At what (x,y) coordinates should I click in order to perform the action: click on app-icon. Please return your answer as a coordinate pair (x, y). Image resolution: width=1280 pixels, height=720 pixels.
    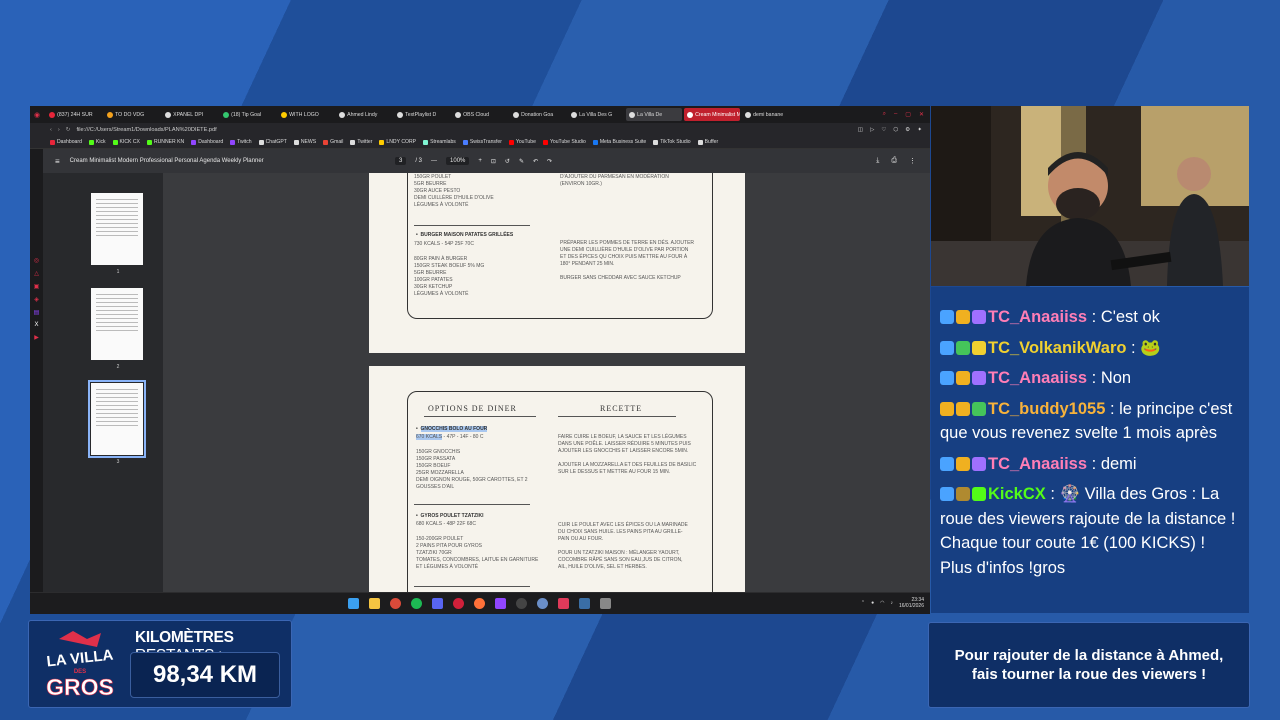
    Looking at the image, I should click on (542, 603).